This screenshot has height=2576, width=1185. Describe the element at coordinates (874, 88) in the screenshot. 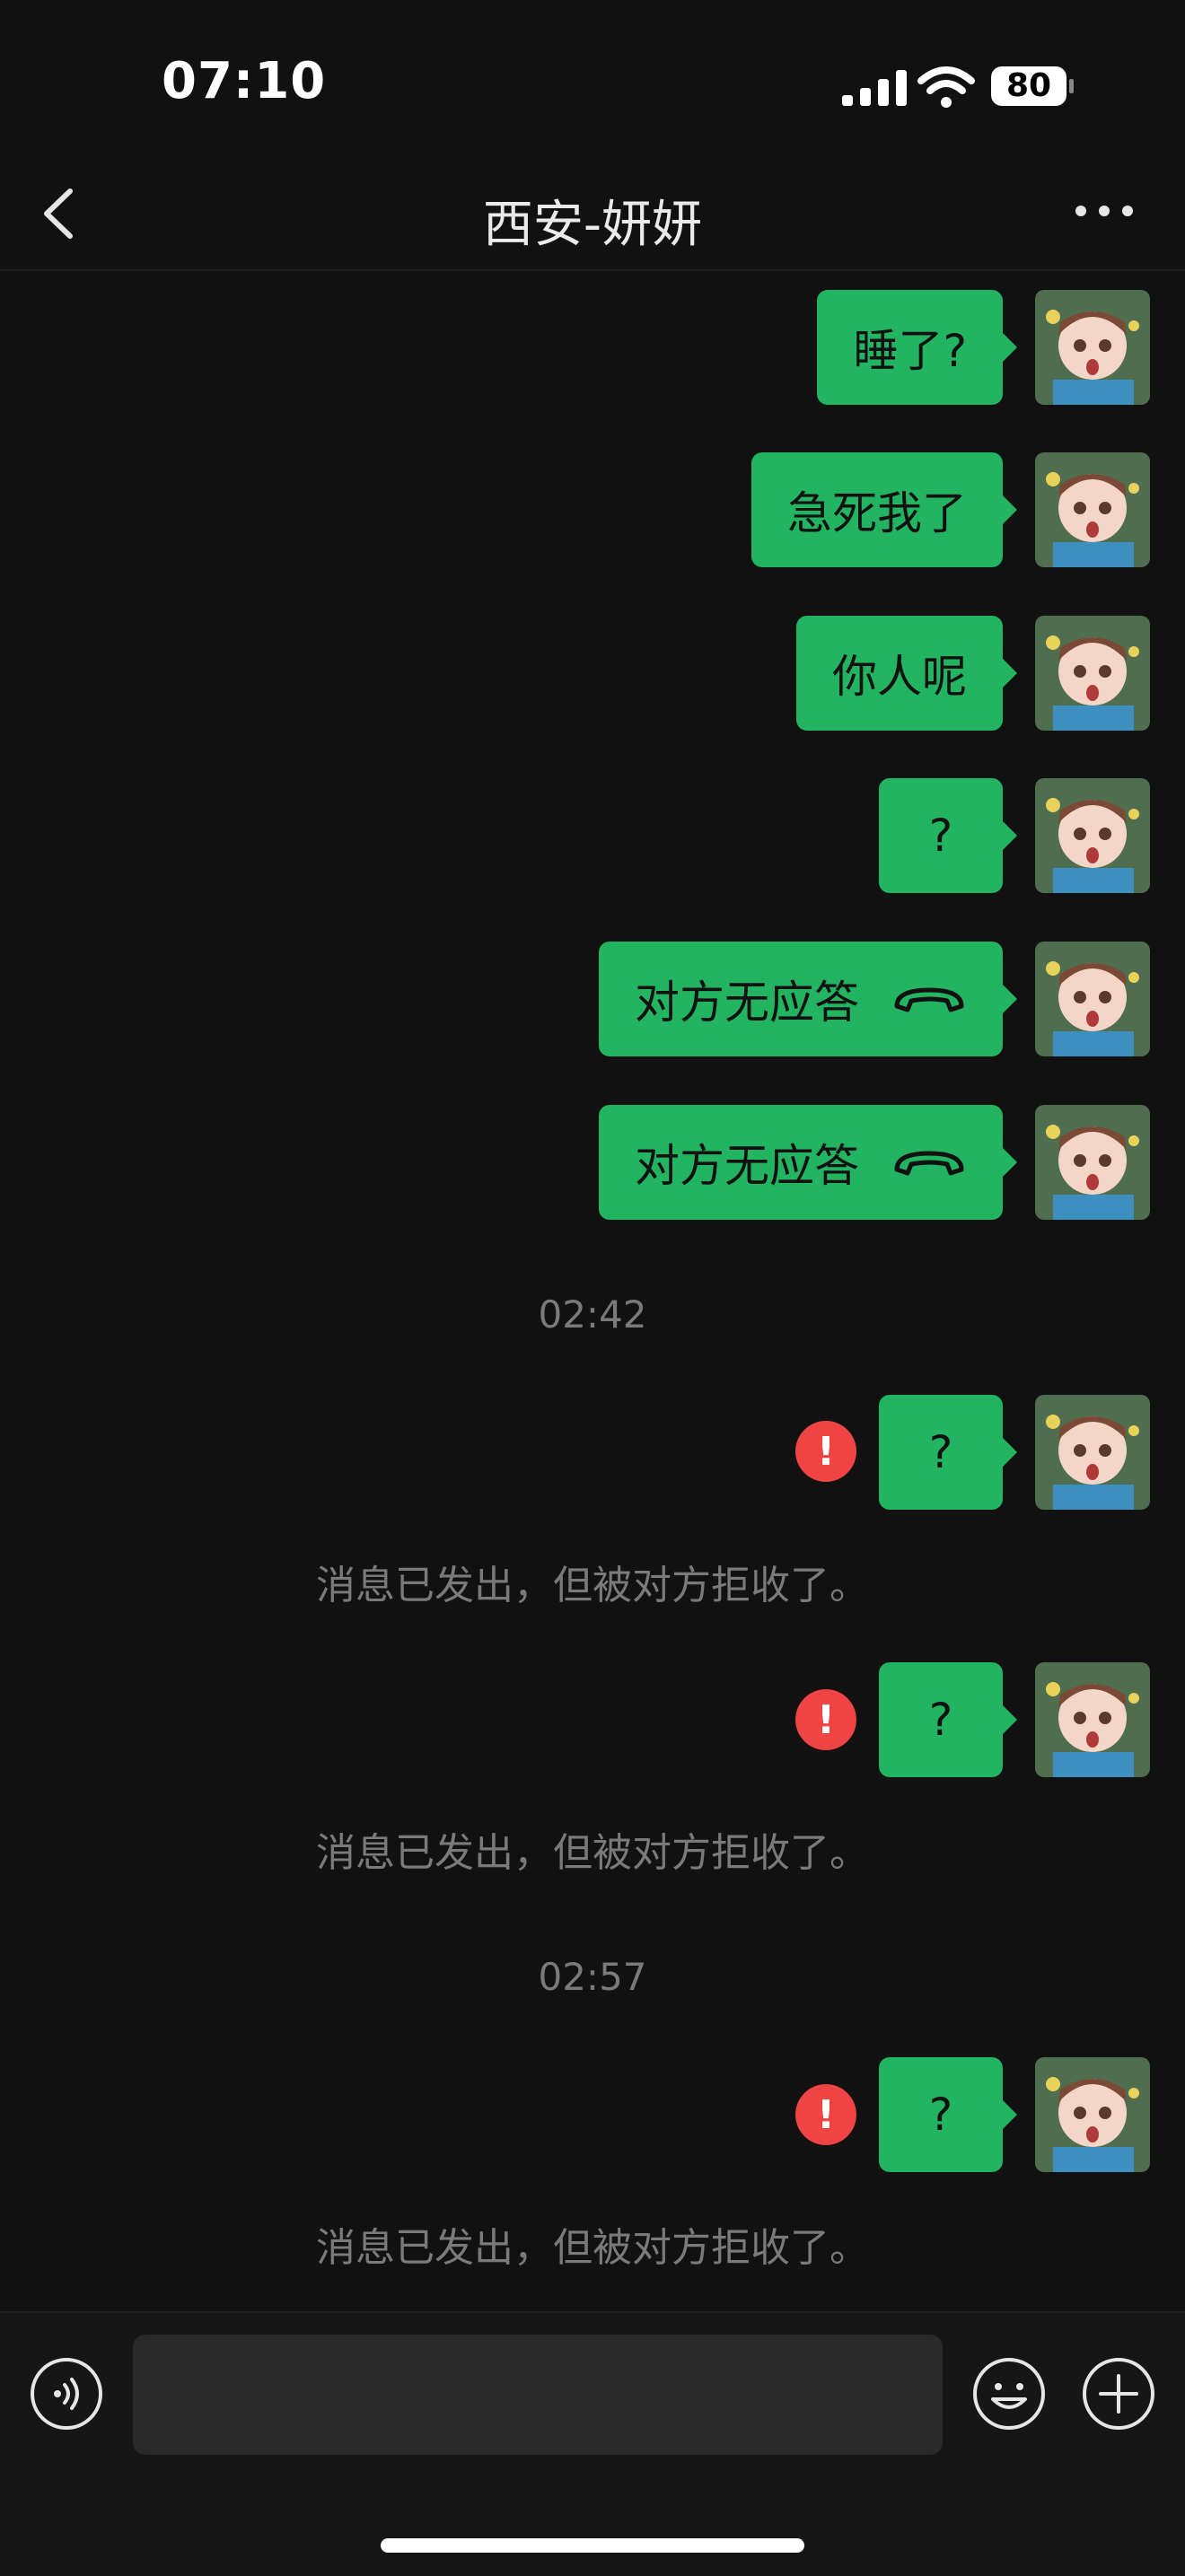

I see `cellular-signal-icon` at that location.